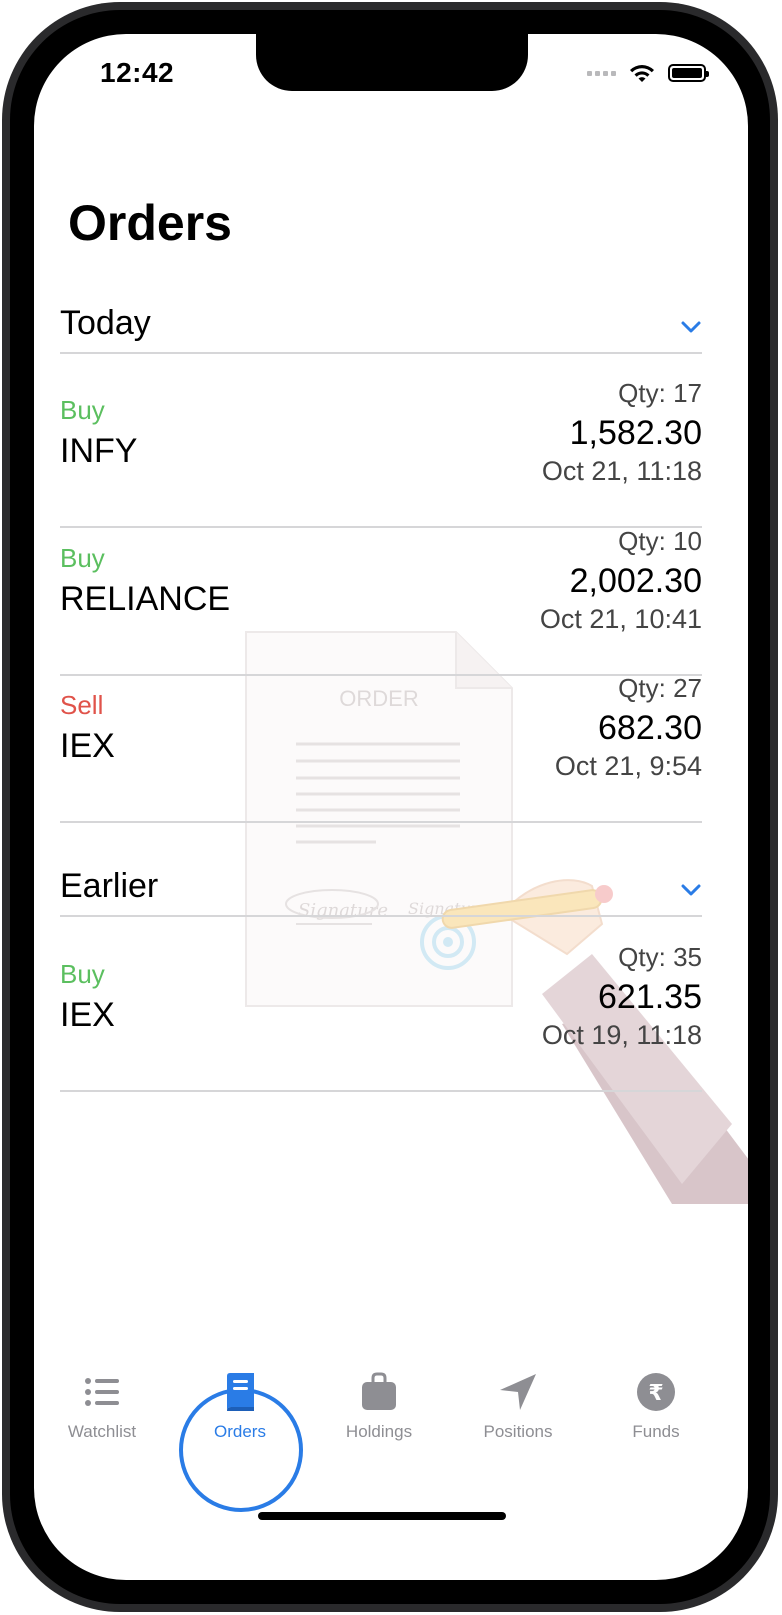 This screenshot has width=782, height=1615. I want to click on tab-label: Funds, so click(656, 1431).